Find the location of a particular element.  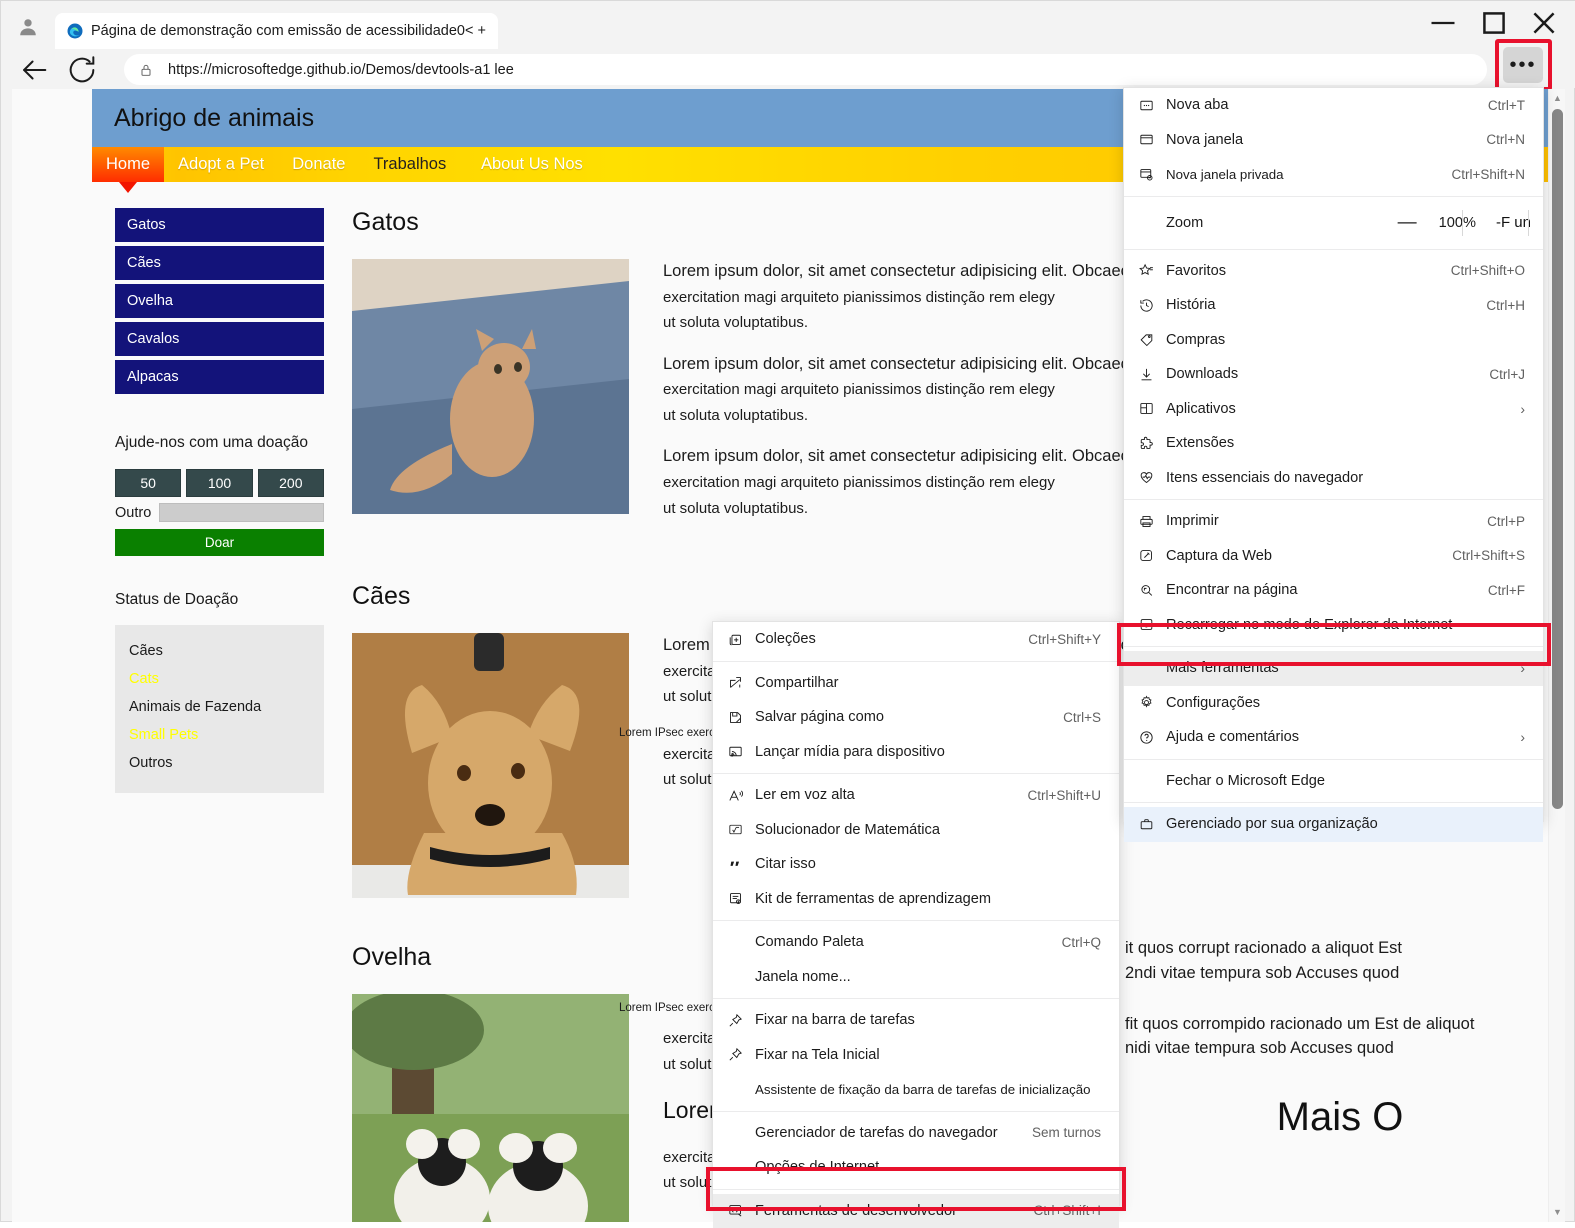

essentials-icon is located at coordinates (1152, 477).